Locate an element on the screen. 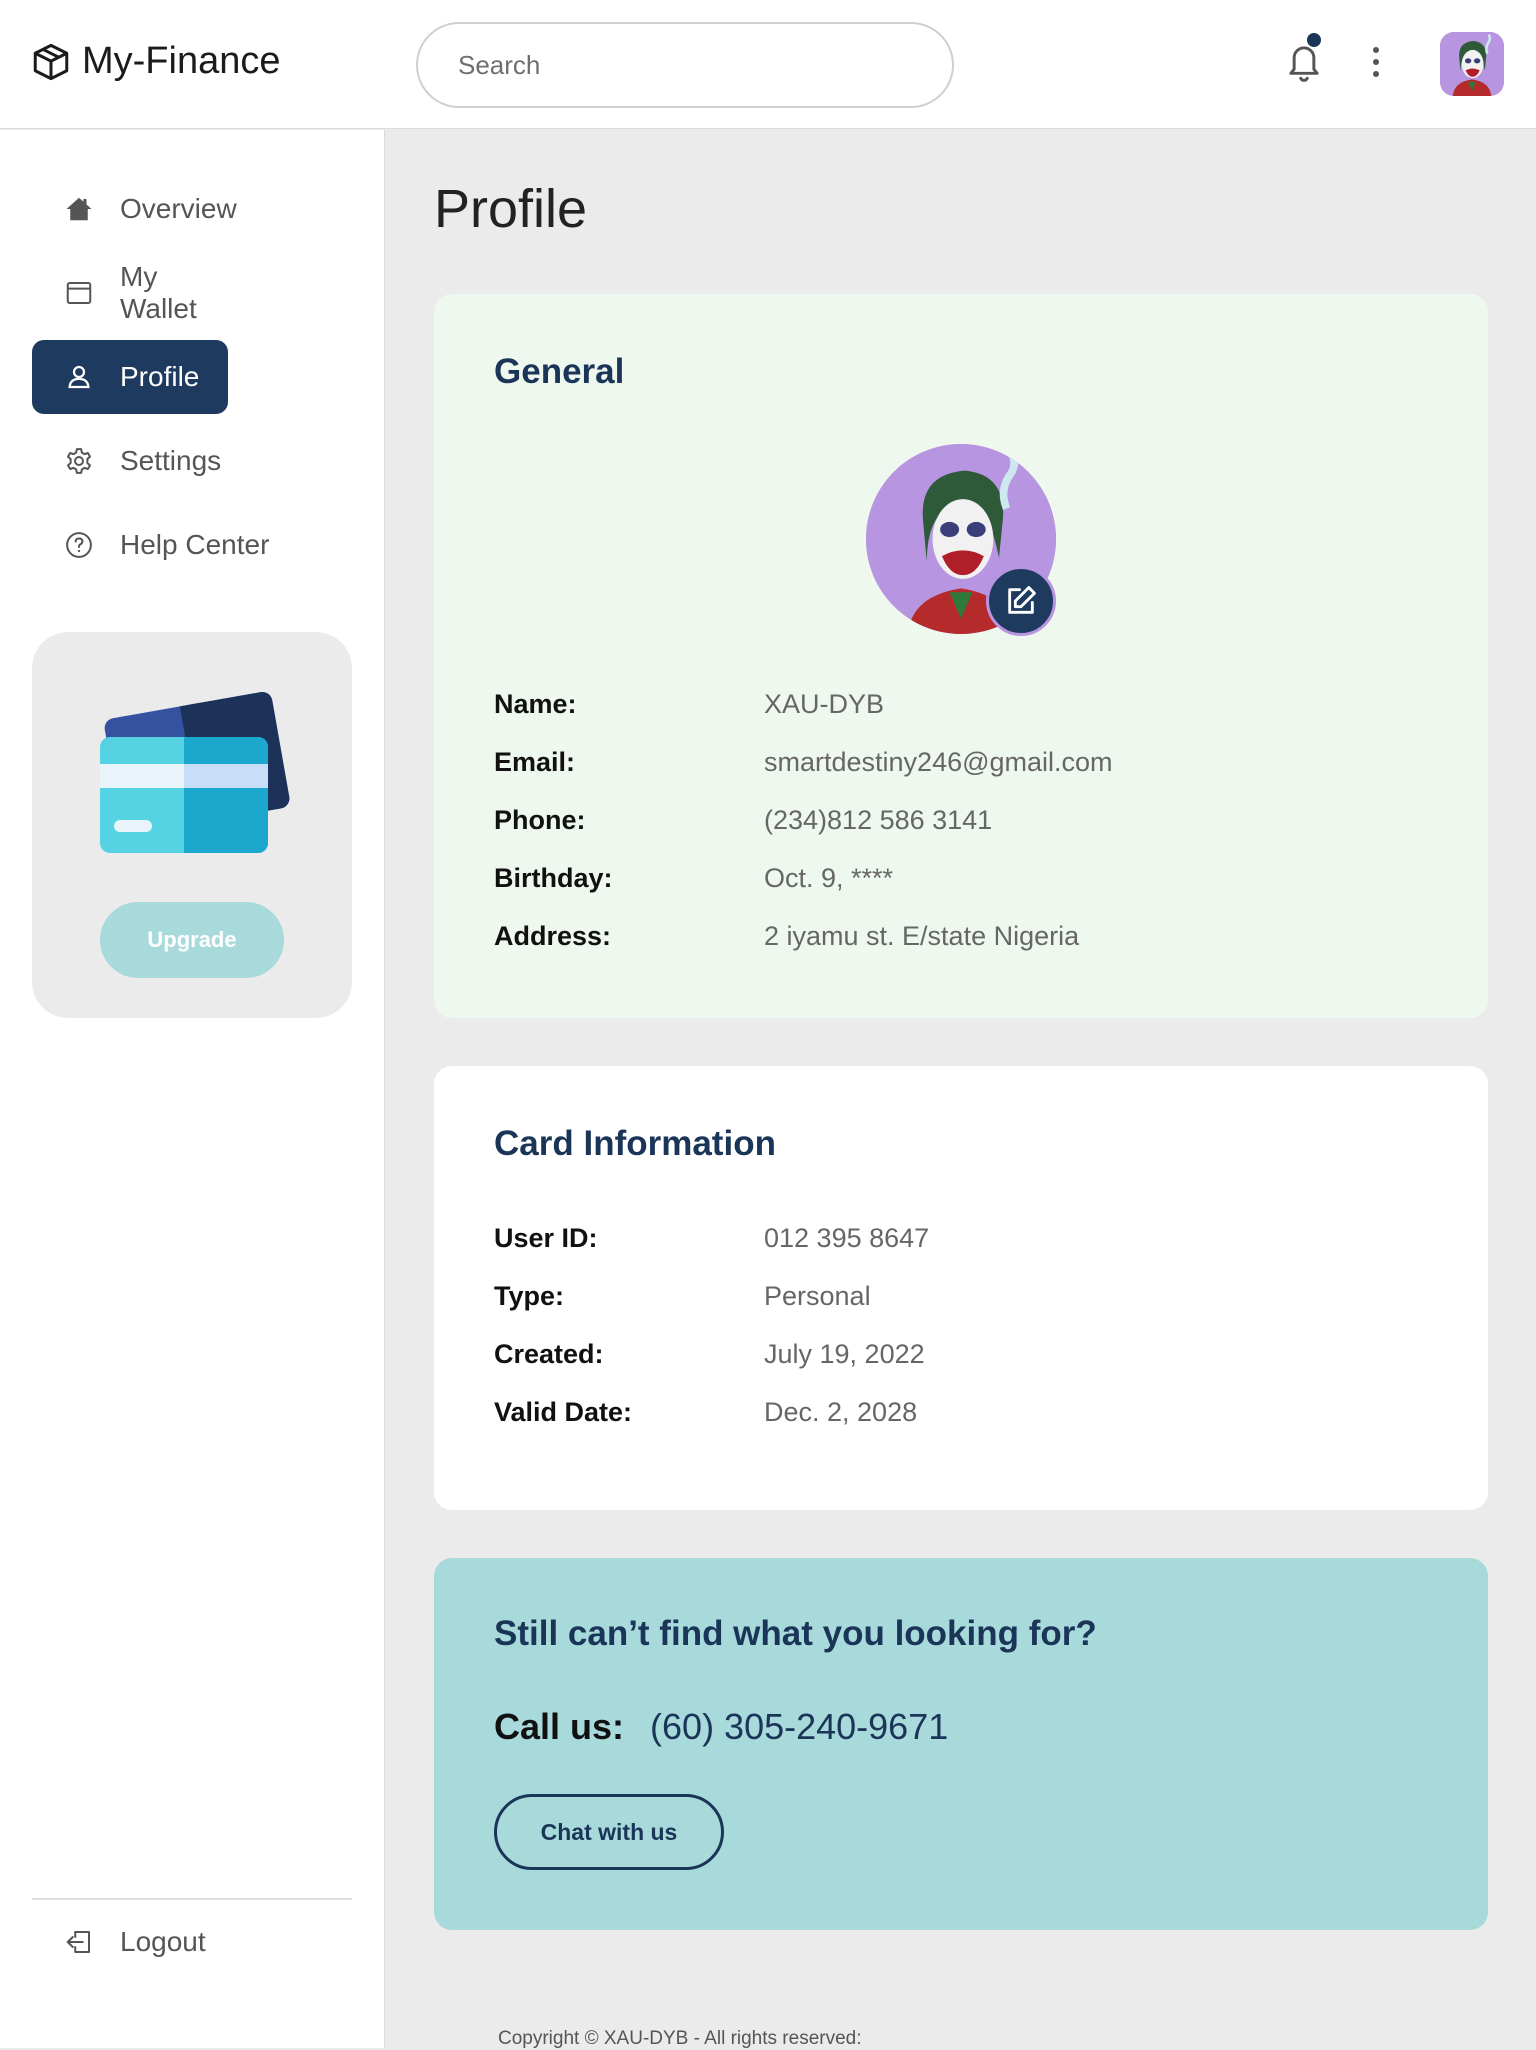 This screenshot has width=1536, height=2050. field-row-phone: Phone: (234)812 586 3141 is located at coordinates (743, 820).